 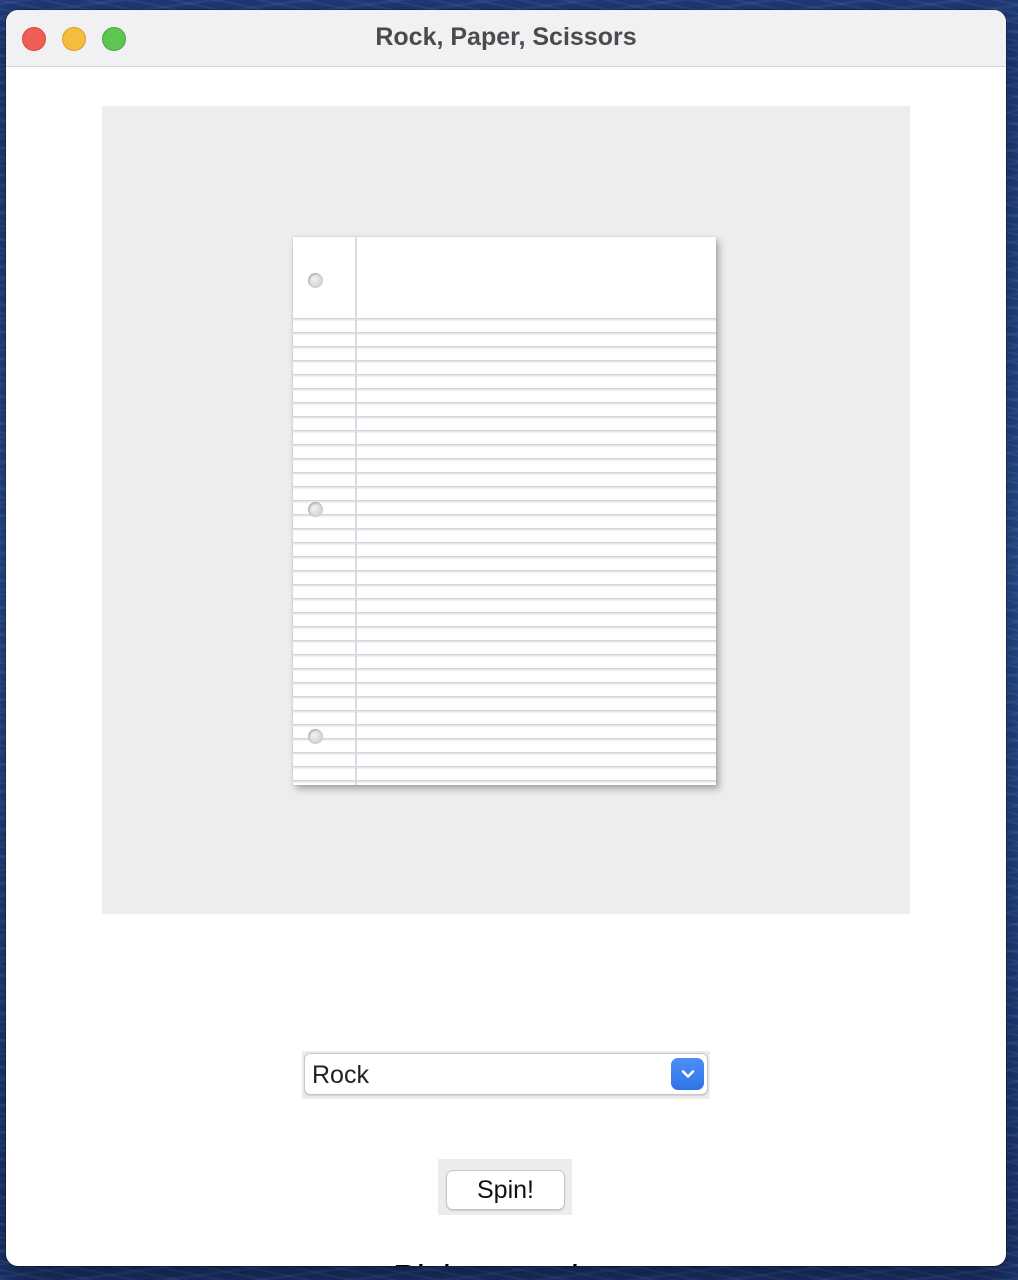 I want to click on choice-select-container: Rock, so click(x=506, y=1075).